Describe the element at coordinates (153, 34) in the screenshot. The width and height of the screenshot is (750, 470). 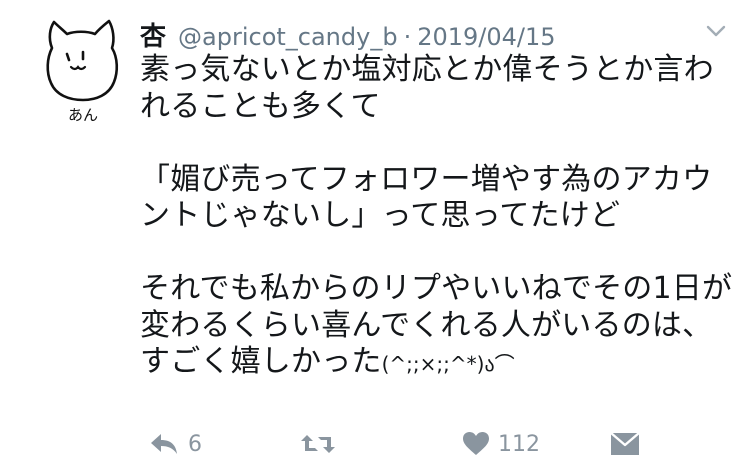
I see `display-name: 杏` at that location.